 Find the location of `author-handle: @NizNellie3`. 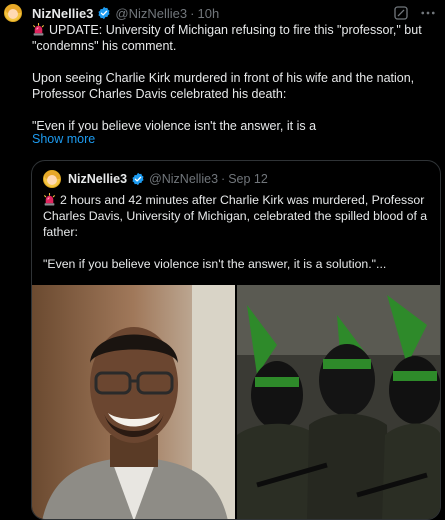

author-handle: @NizNellie3 is located at coordinates (151, 13).